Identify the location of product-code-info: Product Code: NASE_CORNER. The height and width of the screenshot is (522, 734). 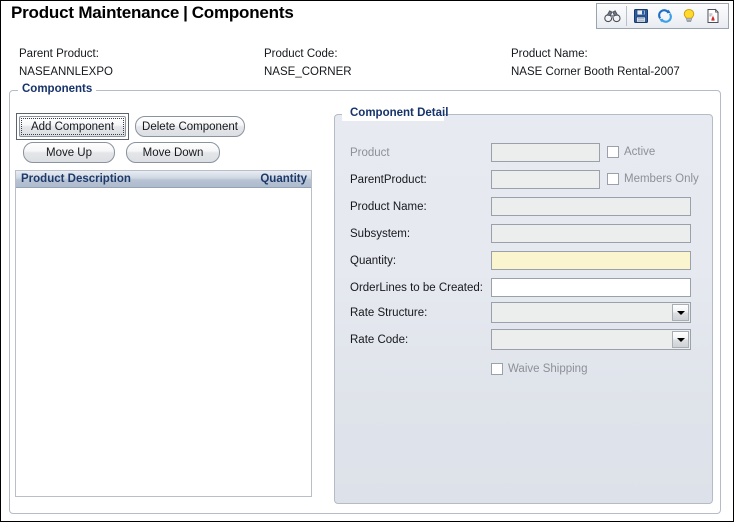
(308, 63).